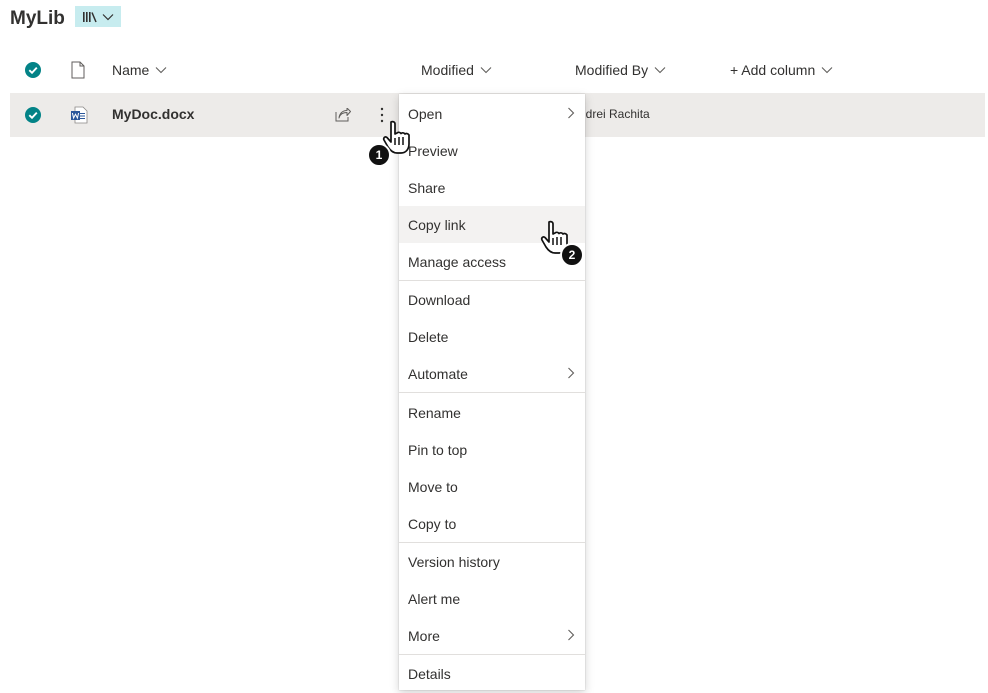 This screenshot has height=693, width=988. What do you see at coordinates (454, 561) in the screenshot?
I see `menu-item-label: Version history` at bounding box center [454, 561].